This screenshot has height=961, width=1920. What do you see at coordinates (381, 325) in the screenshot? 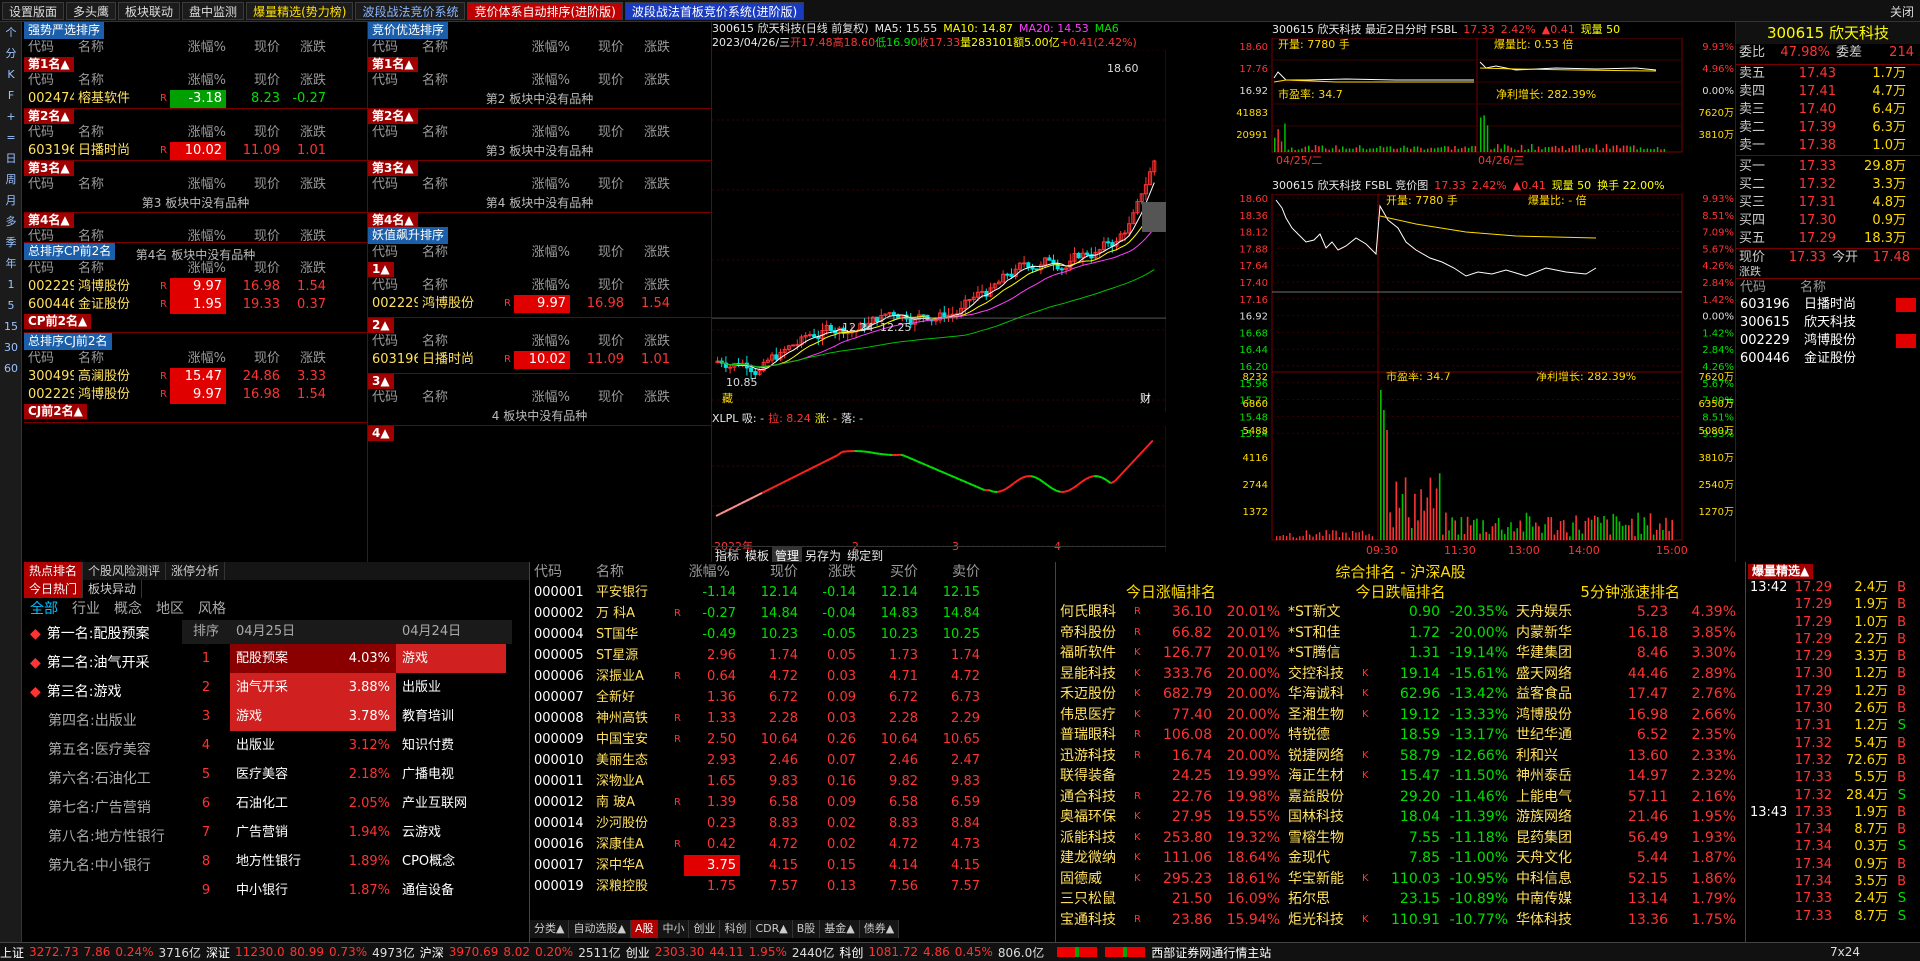
I see `monster-2-block-tag: 2▲` at bounding box center [381, 325].